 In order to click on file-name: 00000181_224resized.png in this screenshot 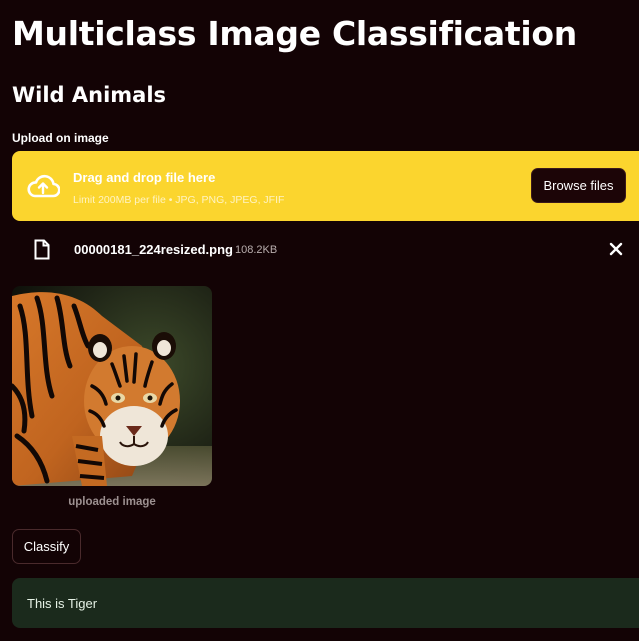, I will do `click(153, 249)`.